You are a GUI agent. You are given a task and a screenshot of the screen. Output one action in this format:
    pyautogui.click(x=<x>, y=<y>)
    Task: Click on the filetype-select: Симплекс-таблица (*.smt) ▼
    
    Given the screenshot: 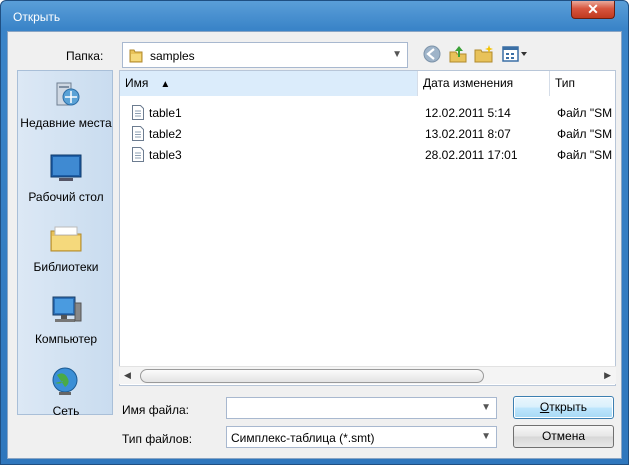 What is the action you would take?
    pyautogui.click(x=361, y=437)
    